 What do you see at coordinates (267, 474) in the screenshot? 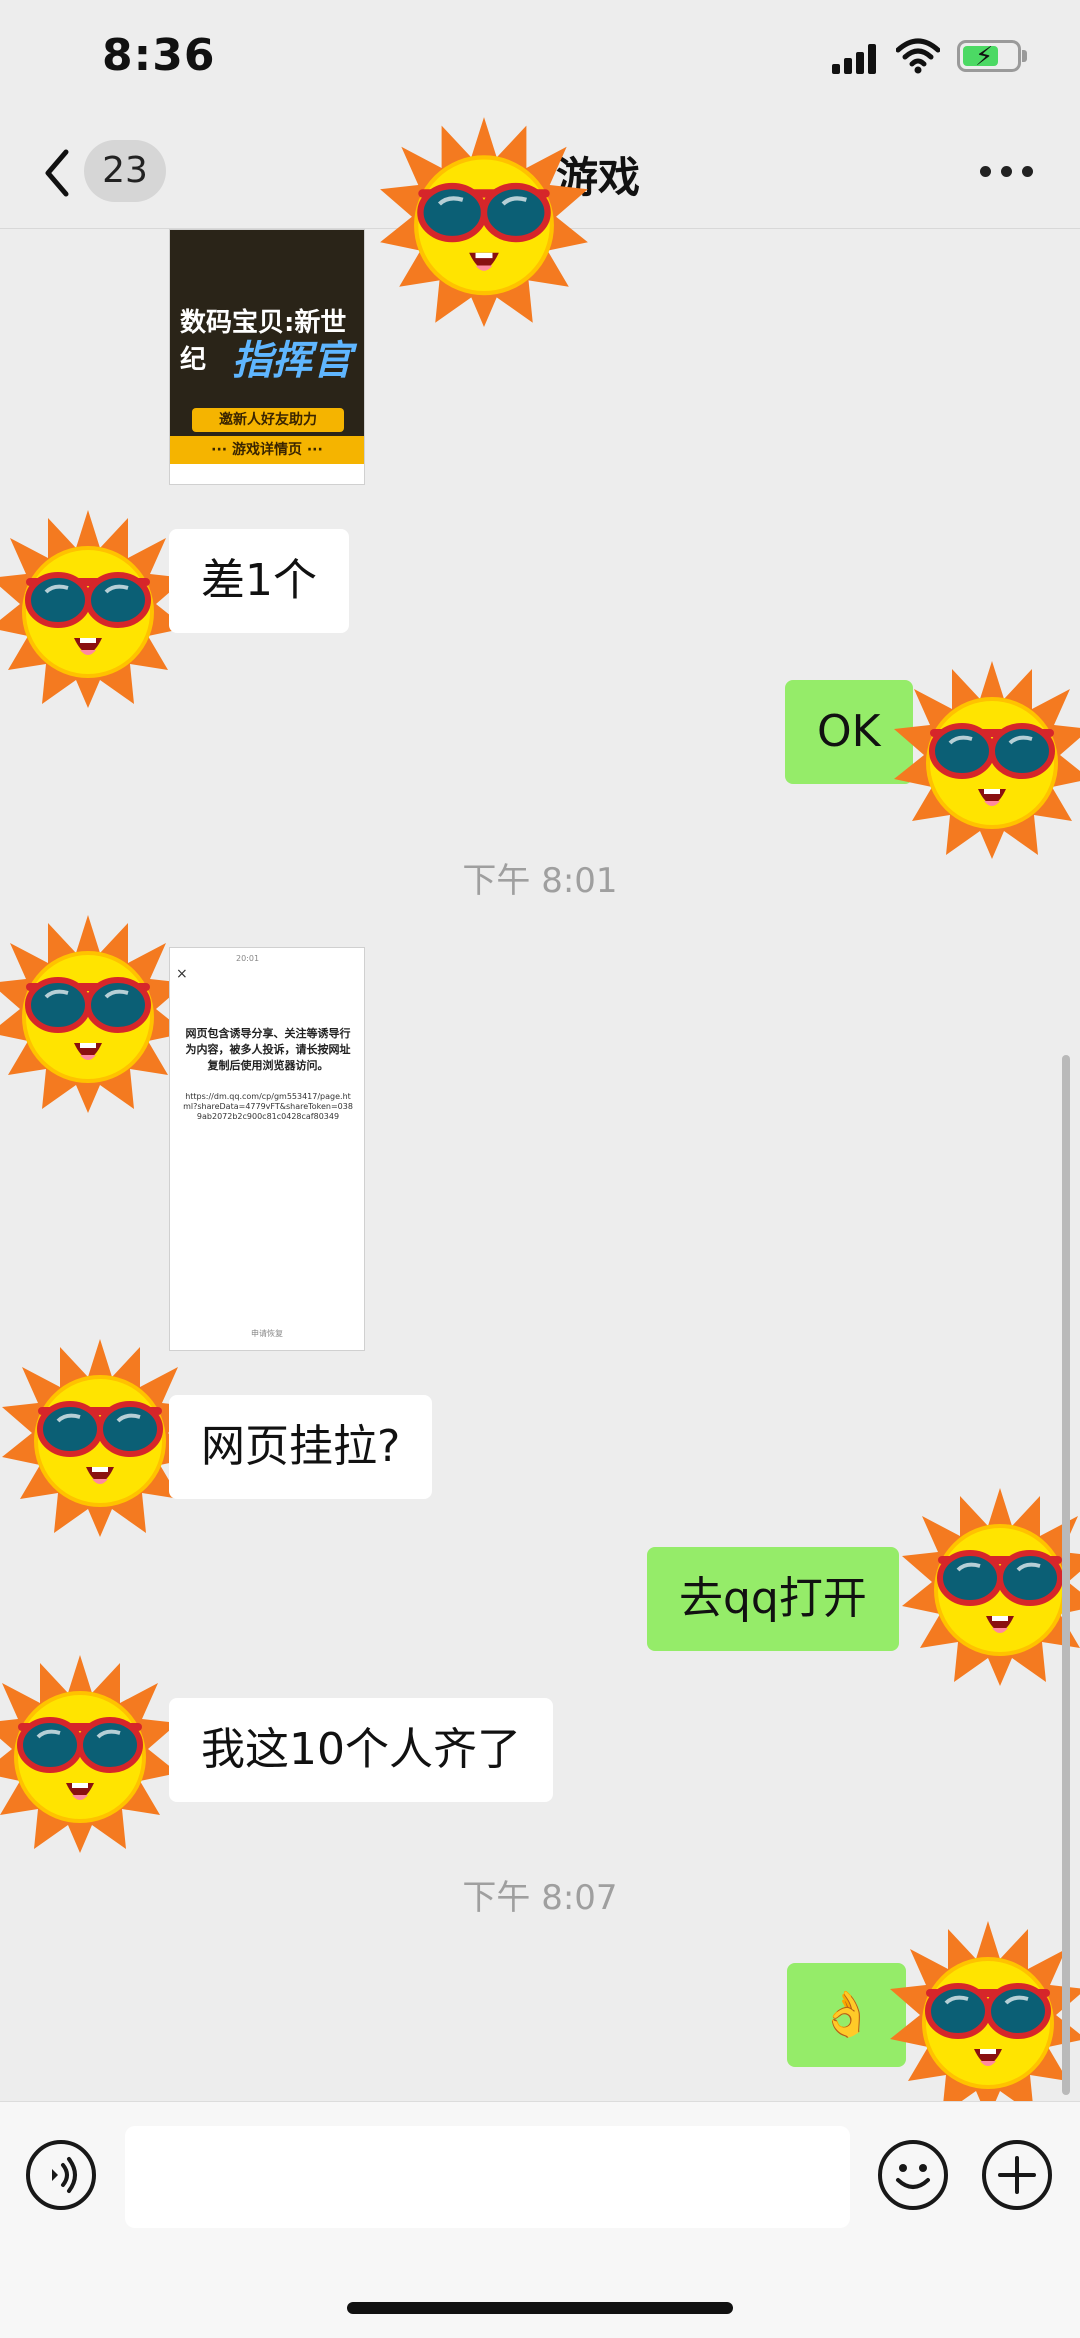
I see `game-card-footer` at bounding box center [267, 474].